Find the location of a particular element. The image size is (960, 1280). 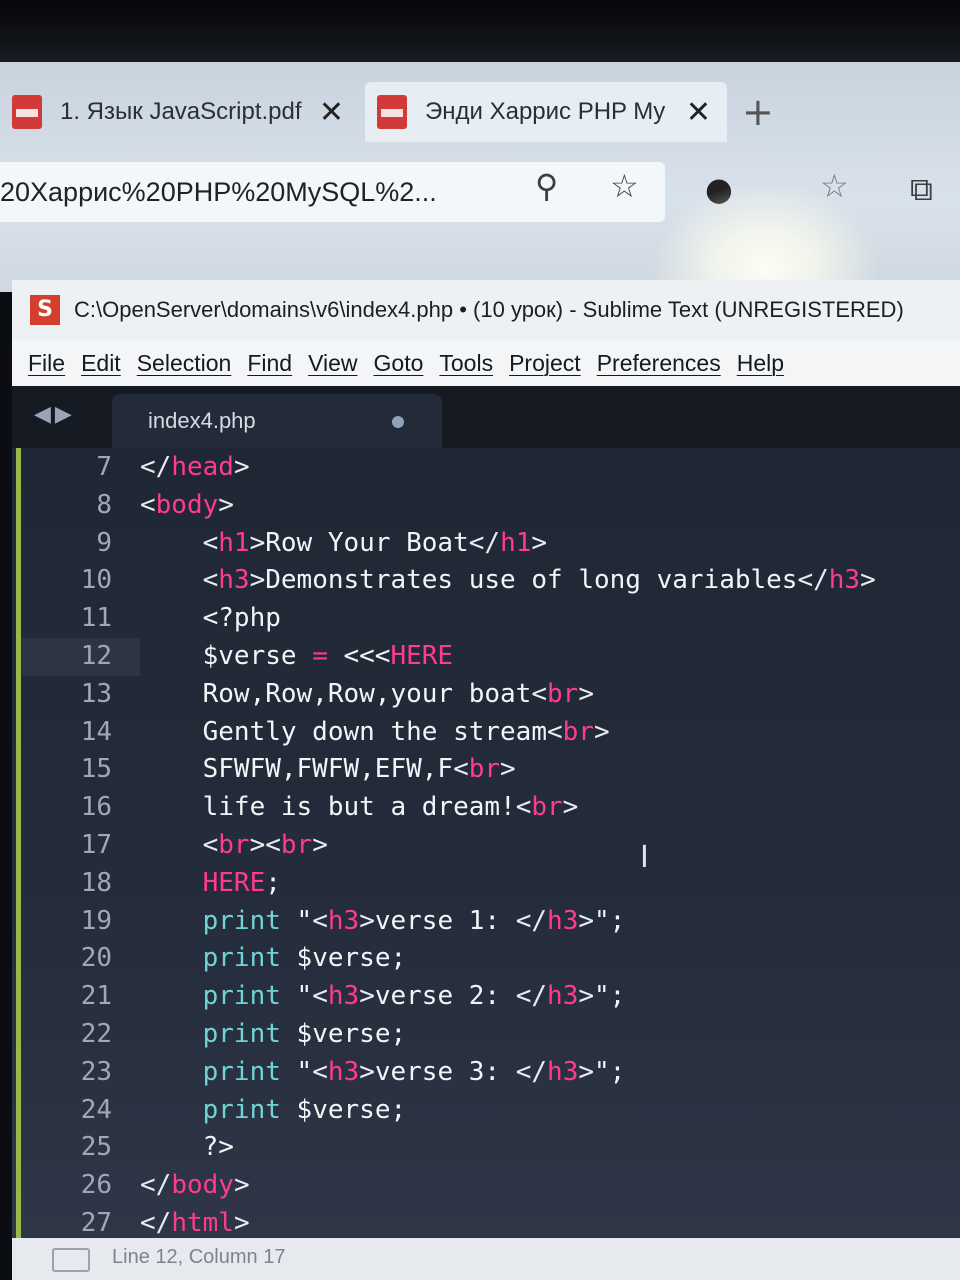

line-code: </body> is located at coordinates (195, 1185).